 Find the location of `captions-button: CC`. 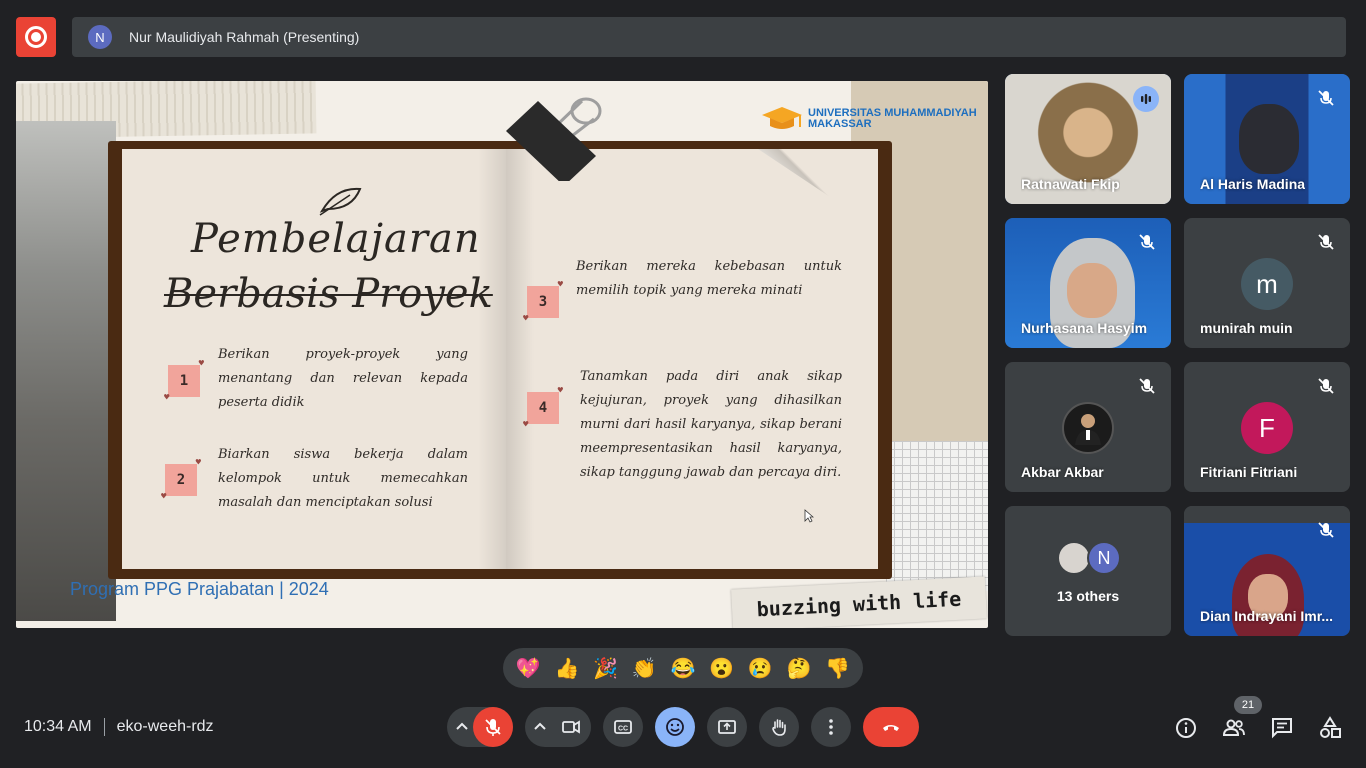

captions-button: CC is located at coordinates (623, 727).